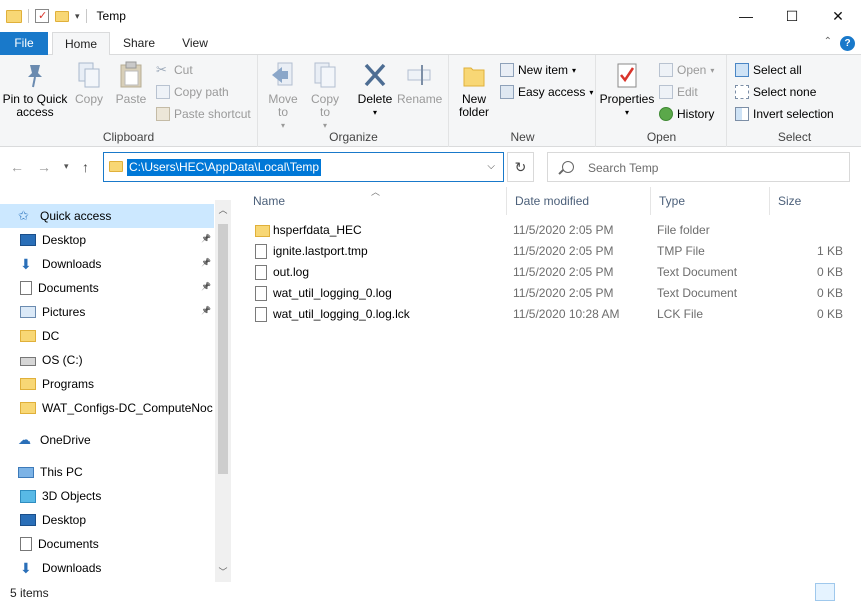  What do you see at coordinates (28, 384) in the screenshot?
I see `folder-icon` at bounding box center [28, 384].